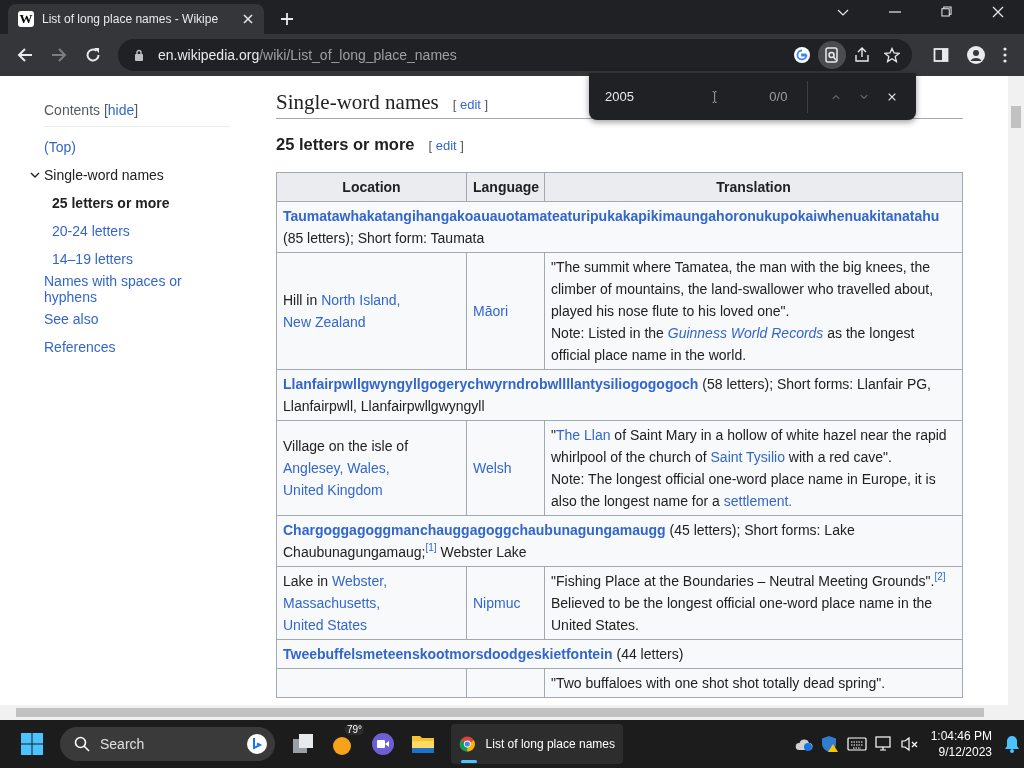  Describe the element at coordinates (313, 468) in the screenshot. I see `link: Anglesey,` at that location.